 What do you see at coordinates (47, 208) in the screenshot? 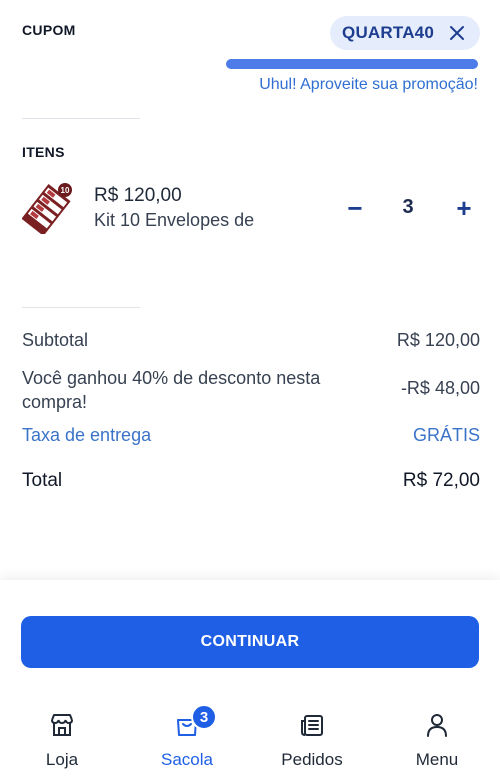
I see `product-thumbnail: 10` at bounding box center [47, 208].